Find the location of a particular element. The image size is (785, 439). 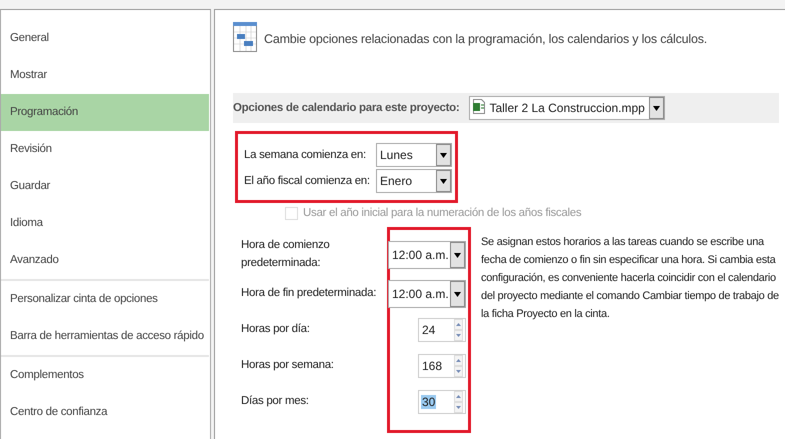

field-label: Hora de comienzo predeterminada: is located at coordinates (286, 254).